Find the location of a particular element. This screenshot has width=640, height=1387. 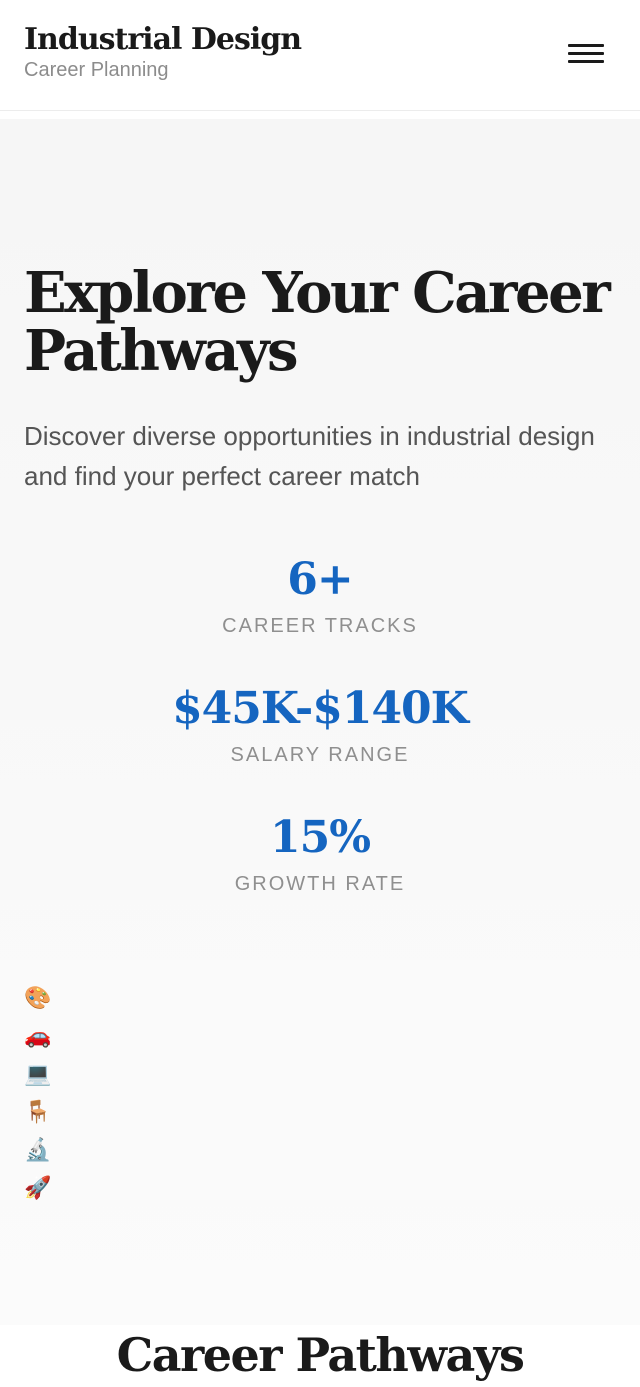

hamburger-menu-icon is located at coordinates (585, 56).